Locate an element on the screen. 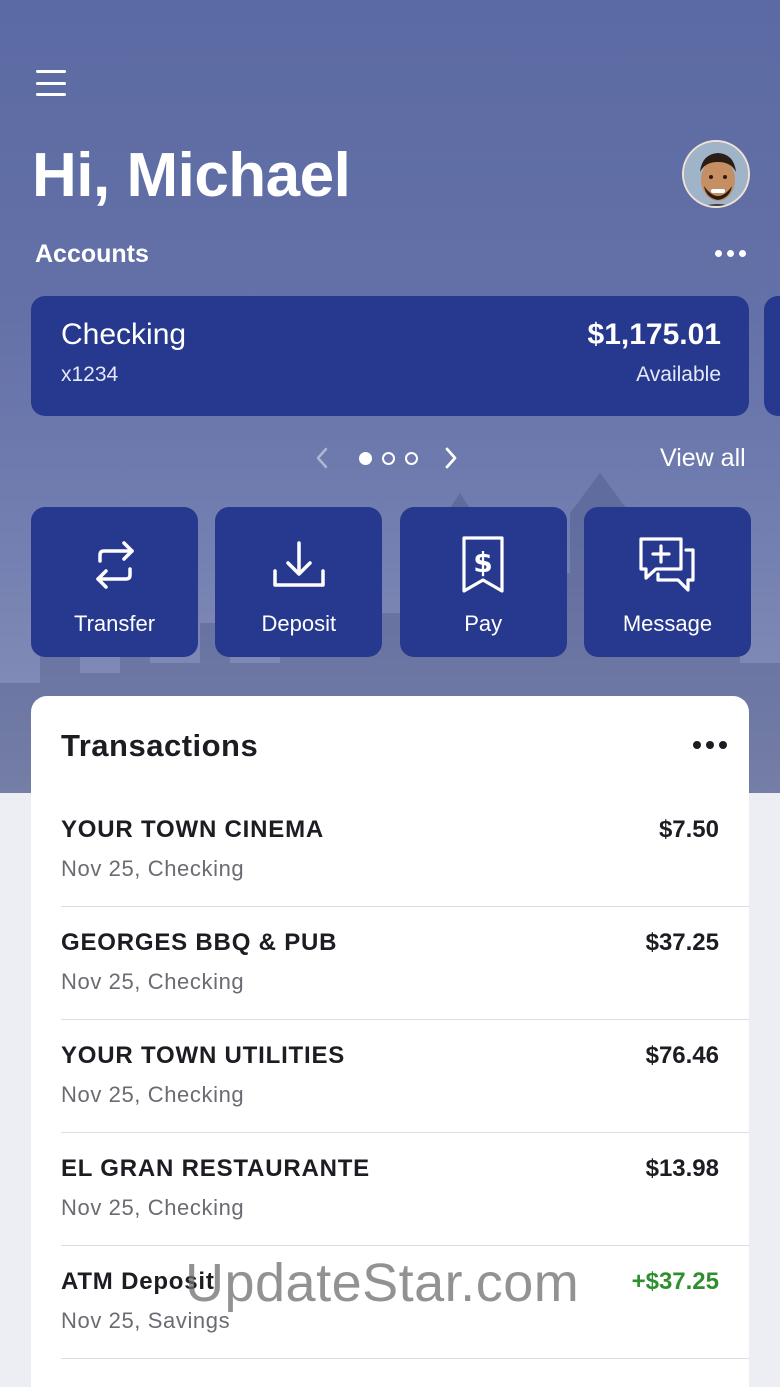 This screenshot has width=780, height=1387. pay-button: $ Pay is located at coordinates (483, 582).